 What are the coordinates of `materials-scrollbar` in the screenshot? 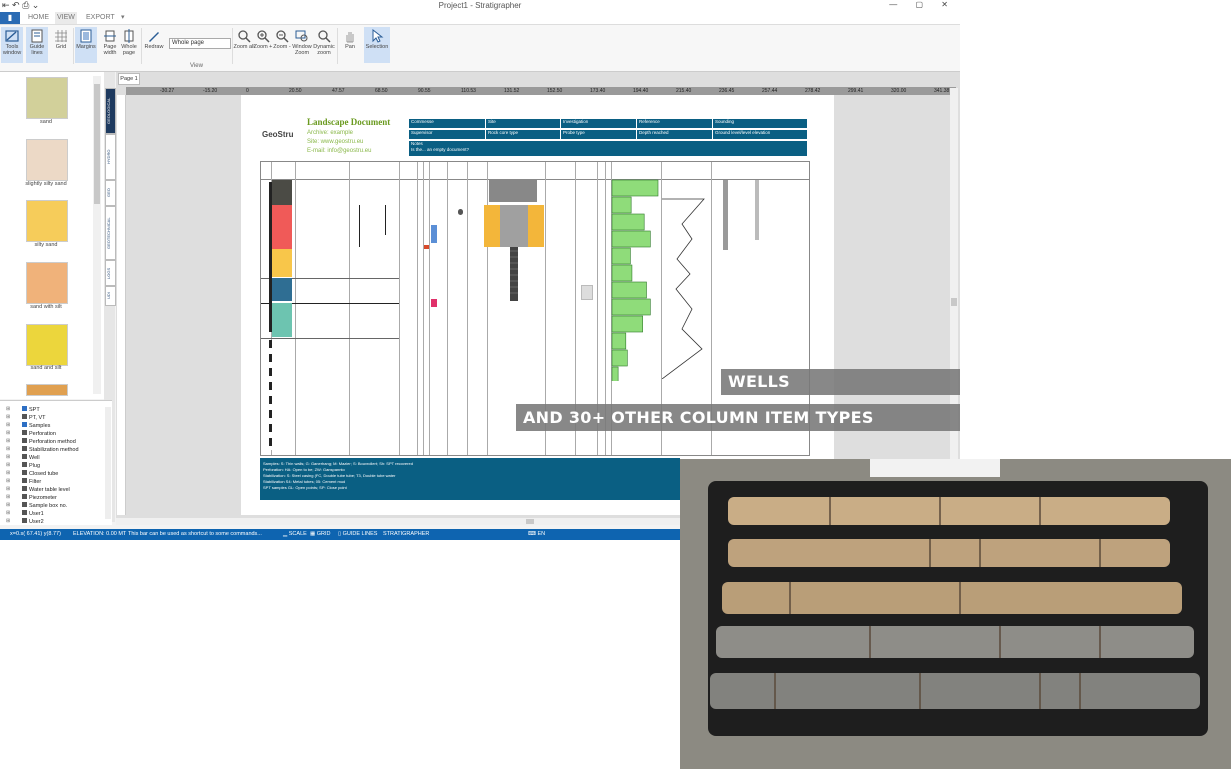 It's located at (97, 235).